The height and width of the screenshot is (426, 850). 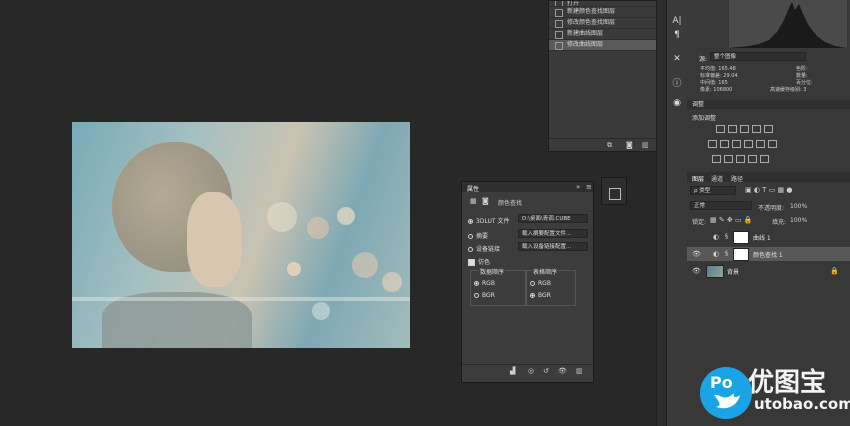 What do you see at coordinates (720, 129) in the screenshot?
I see `brightness-icon` at bounding box center [720, 129].